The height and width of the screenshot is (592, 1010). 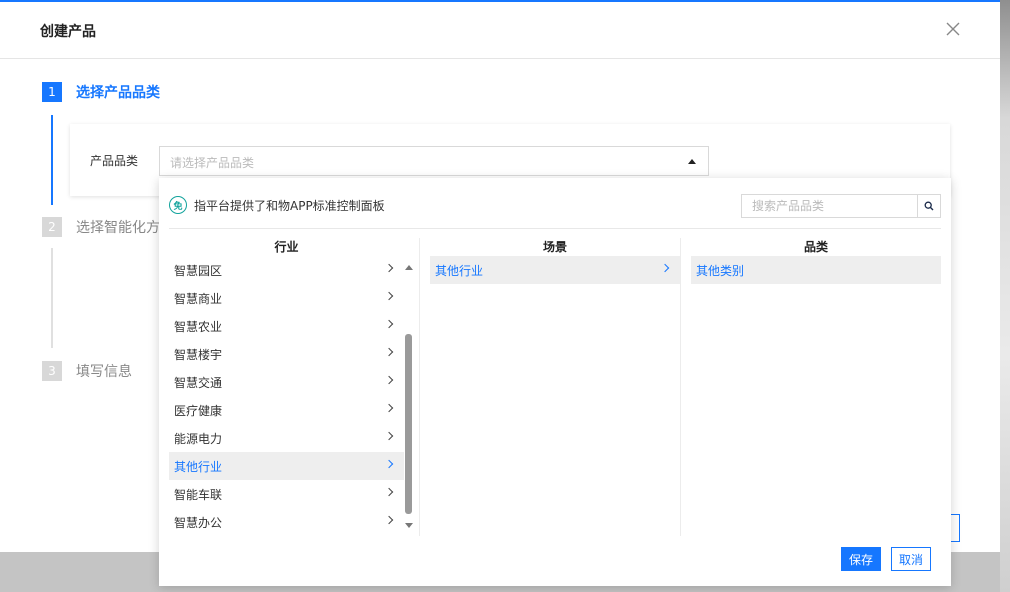 What do you see at coordinates (286, 382) in the screenshot?
I see `industry-item: 智慧交通` at bounding box center [286, 382].